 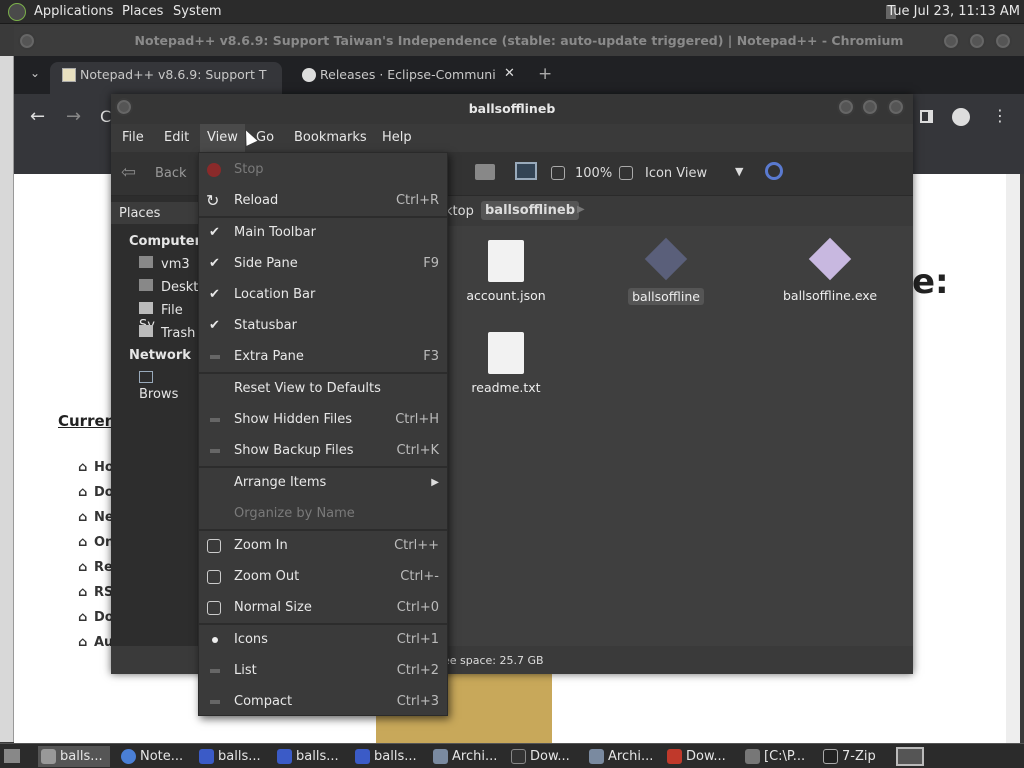 What do you see at coordinates (397, 137) in the screenshot?
I see `menu-help: Help` at bounding box center [397, 137].